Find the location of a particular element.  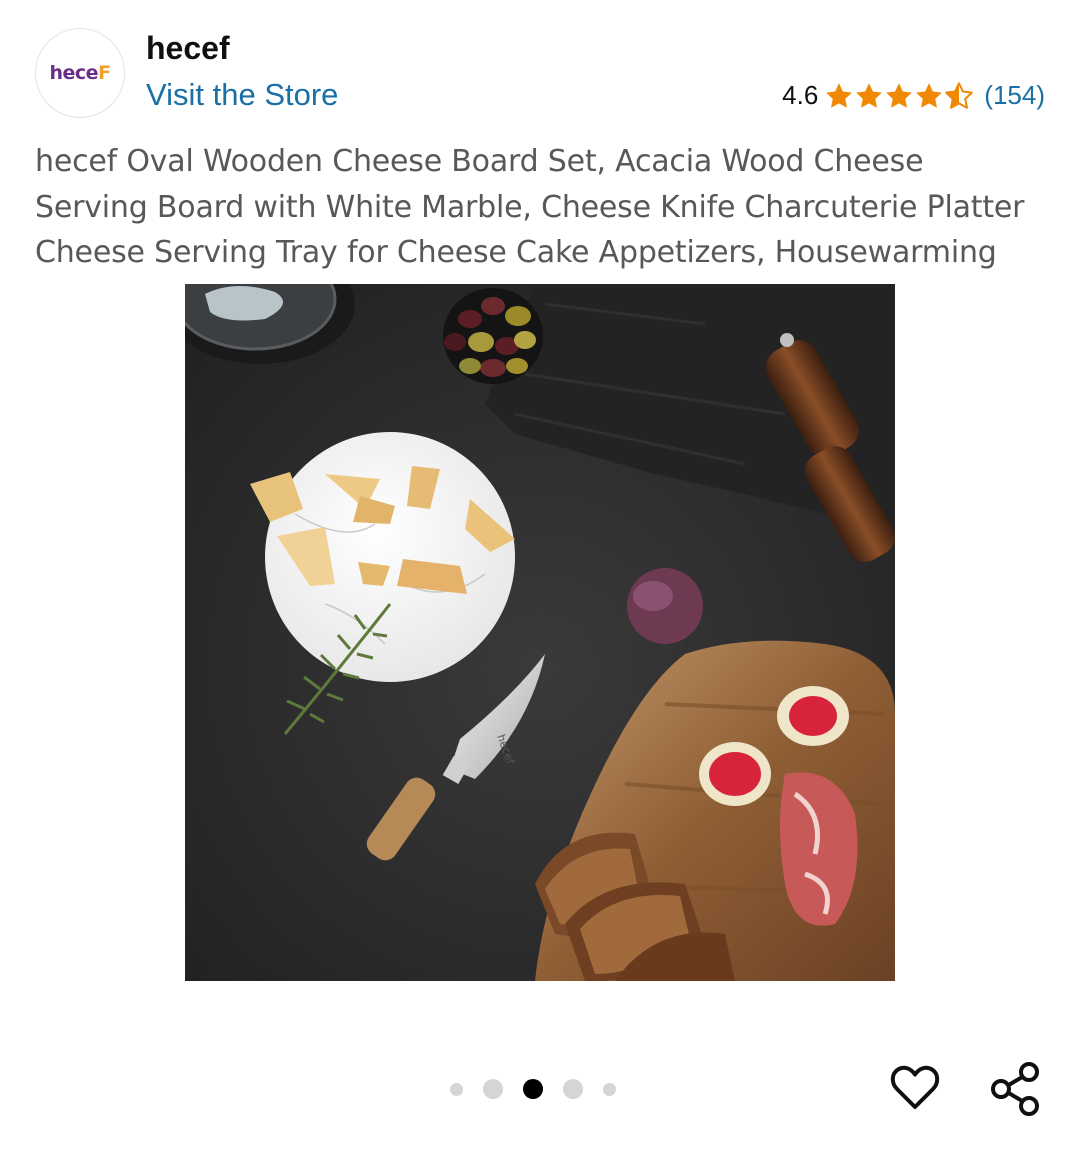

heart-icon is located at coordinates (915, 1087).